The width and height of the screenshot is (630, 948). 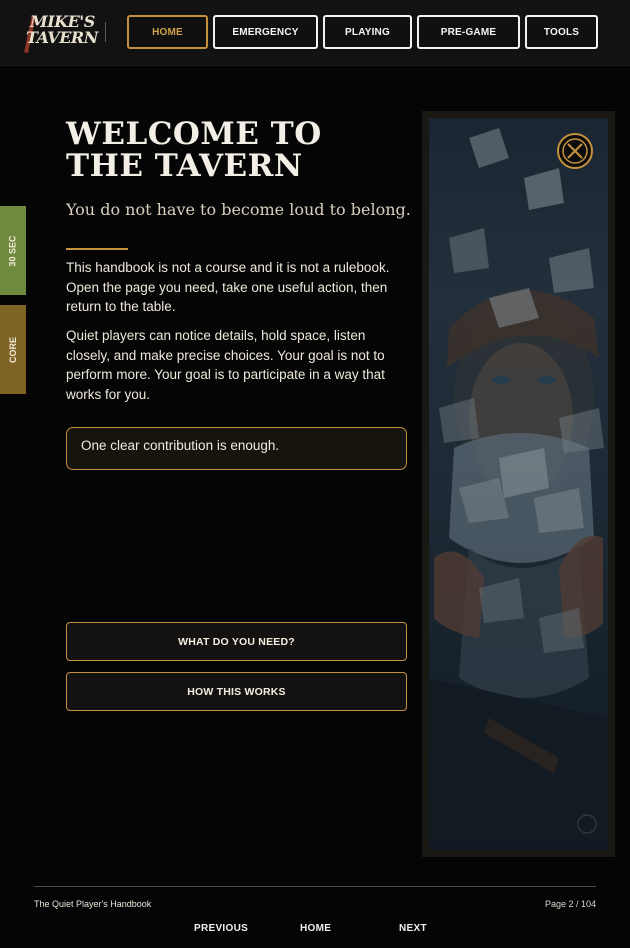 I want to click on logo-divider, so click(x=105, y=32).